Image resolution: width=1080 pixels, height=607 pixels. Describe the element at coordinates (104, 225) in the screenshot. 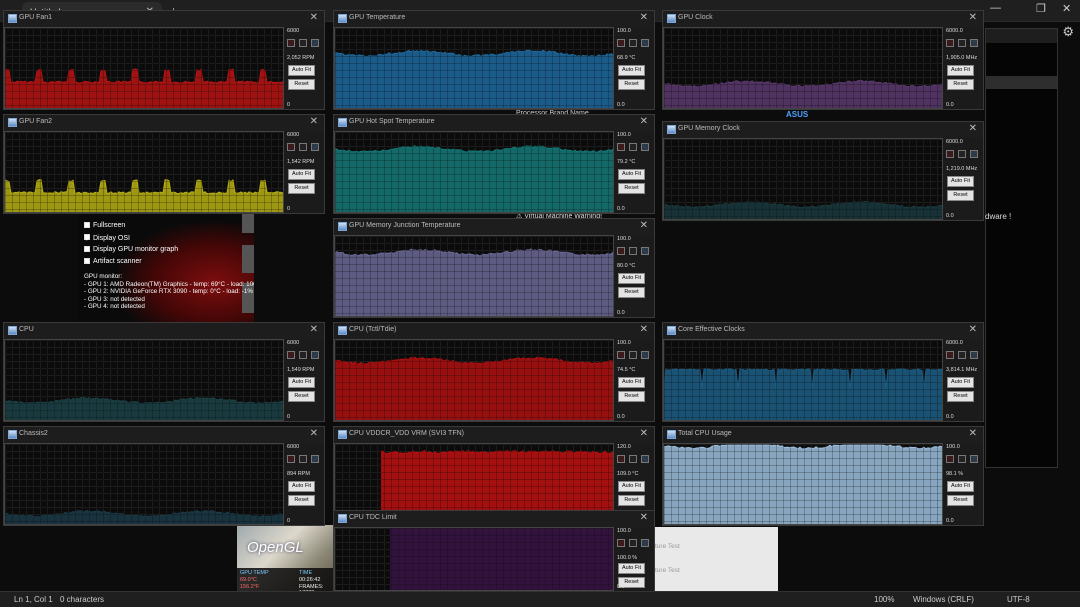

I see `fullscreen-checkbox: Fullscreen` at that location.